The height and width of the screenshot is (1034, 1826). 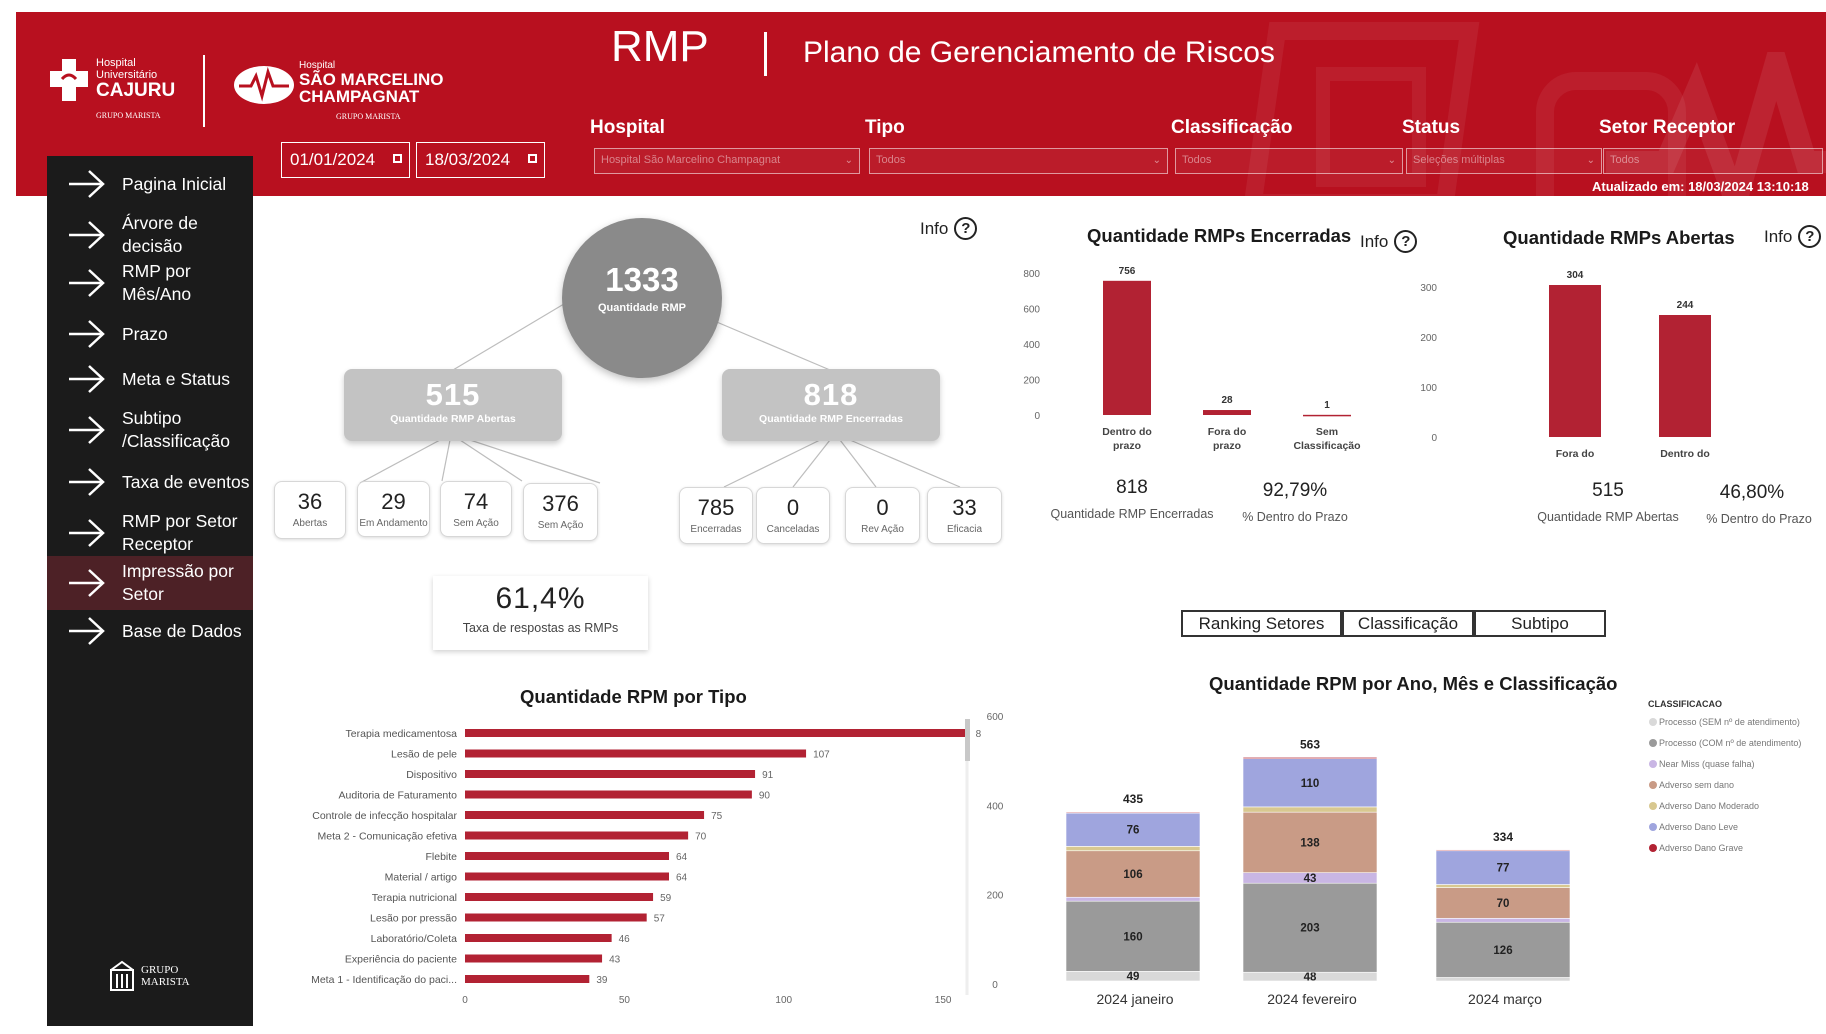 I want to click on response-rate-label: Taxa de respostas as RMPs, so click(x=540, y=628).